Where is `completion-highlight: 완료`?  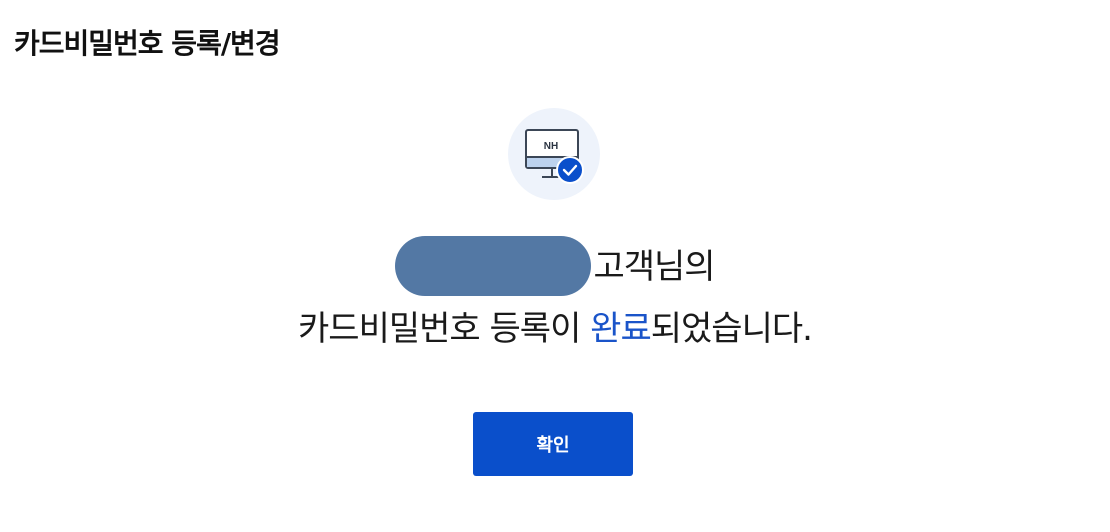 completion-highlight: 완료 is located at coordinates (621, 329).